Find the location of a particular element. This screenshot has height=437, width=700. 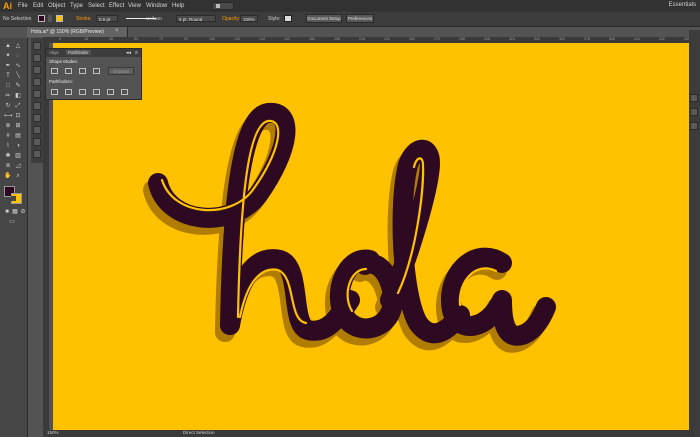

outline-icon is located at coordinates (110, 92).